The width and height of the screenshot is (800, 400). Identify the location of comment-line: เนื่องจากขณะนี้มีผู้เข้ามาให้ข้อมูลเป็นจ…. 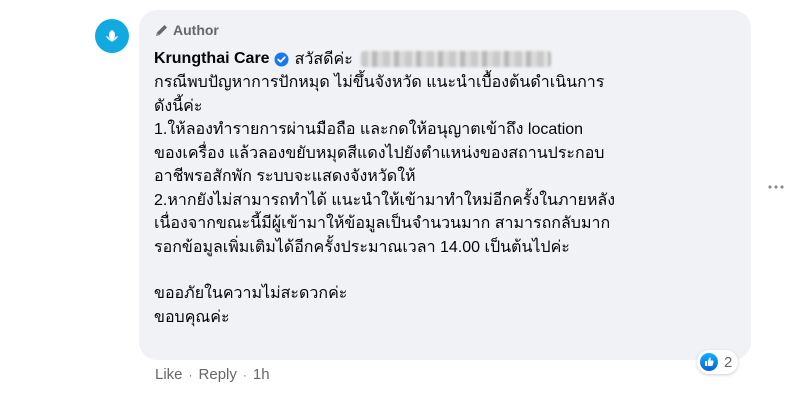
(382, 223).